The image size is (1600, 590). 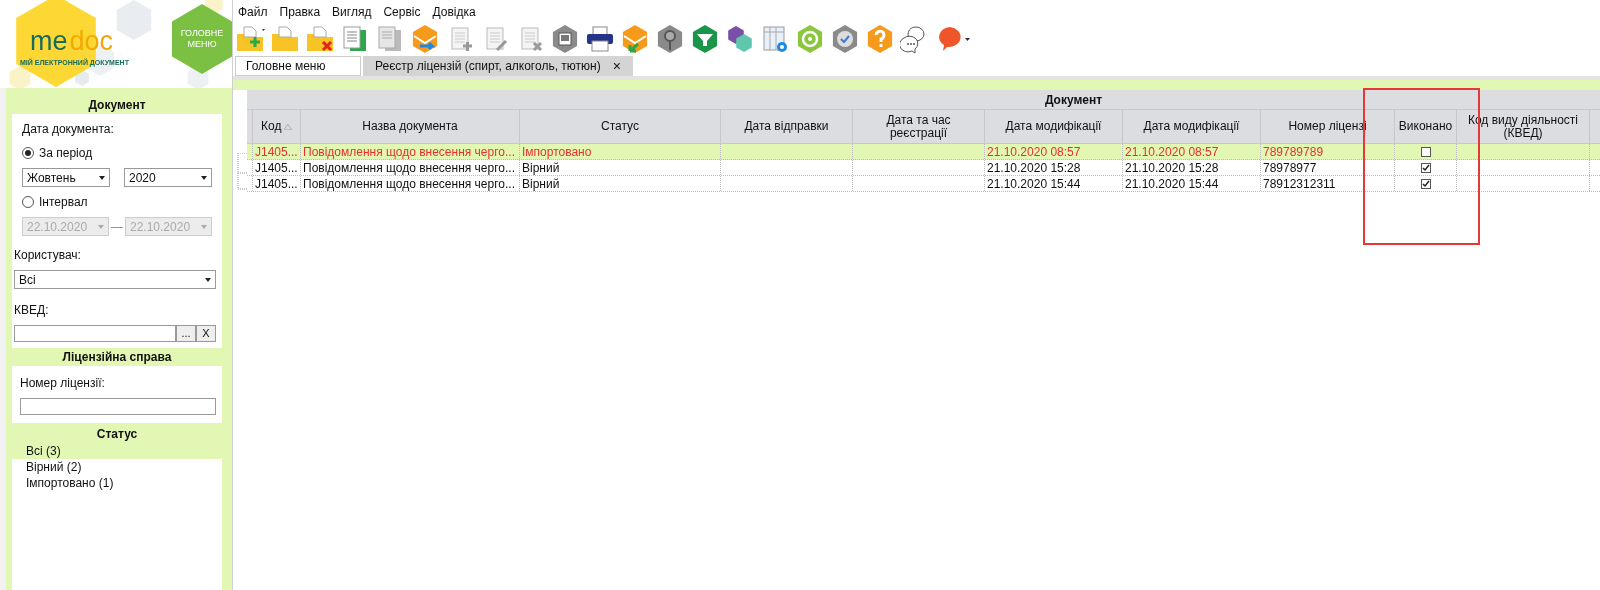 What do you see at coordinates (66, 177) in the screenshot?
I see `dropdown: Жовтень` at bounding box center [66, 177].